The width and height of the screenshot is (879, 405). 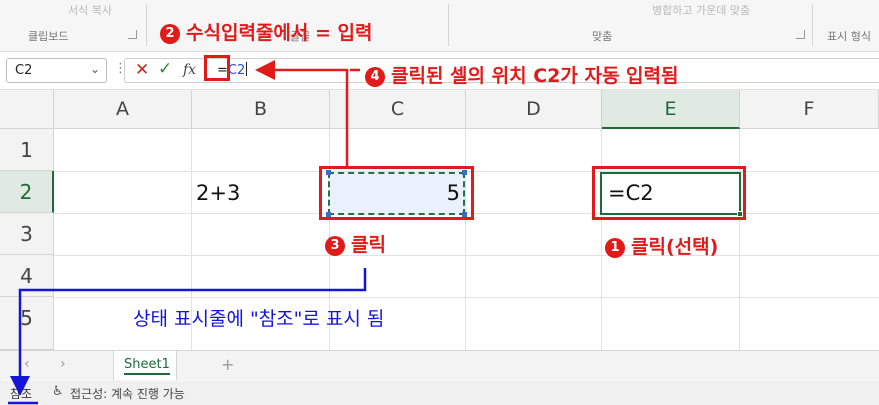 What do you see at coordinates (247, 69) in the screenshot?
I see `text-caret` at bounding box center [247, 69].